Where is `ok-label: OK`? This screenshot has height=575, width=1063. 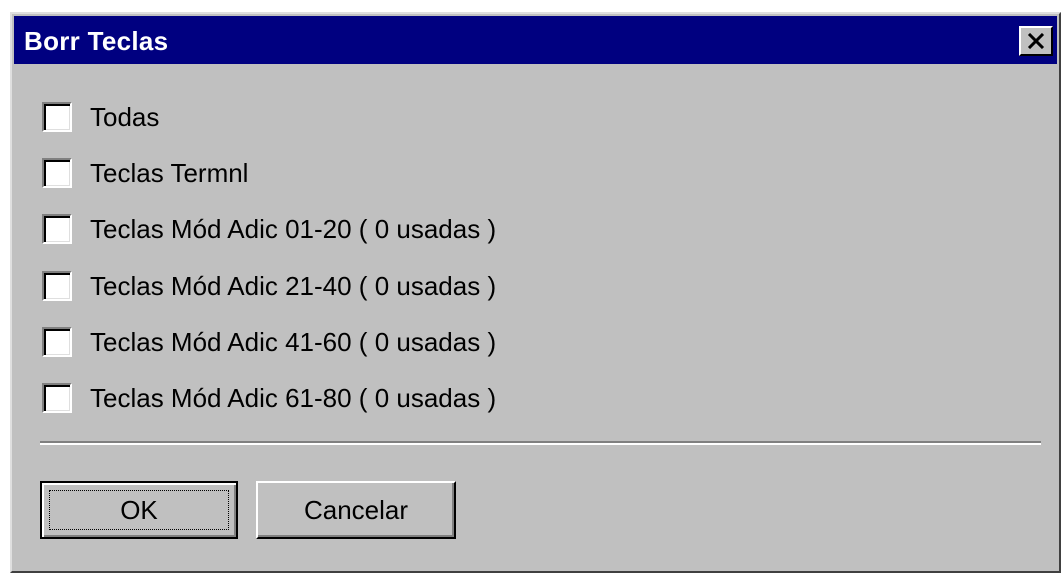
ok-label: OK is located at coordinates (139, 509).